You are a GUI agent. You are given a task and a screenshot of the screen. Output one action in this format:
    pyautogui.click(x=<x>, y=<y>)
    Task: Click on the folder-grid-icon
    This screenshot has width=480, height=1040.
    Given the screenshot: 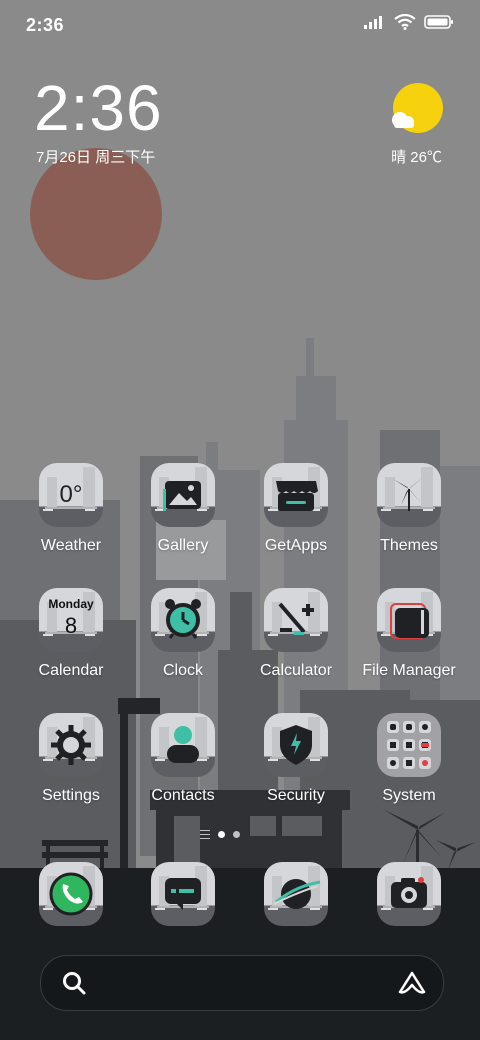 What is the action you would take?
    pyautogui.click(x=409, y=745)
    